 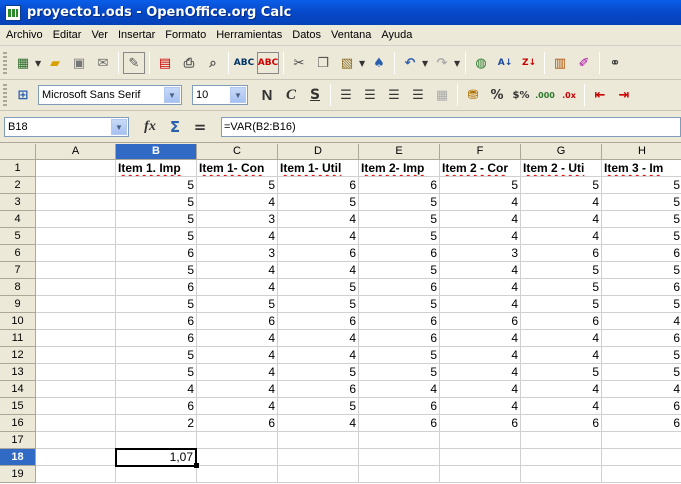 I want to click on undo-icon: ↶, so click(x=410, y=63).